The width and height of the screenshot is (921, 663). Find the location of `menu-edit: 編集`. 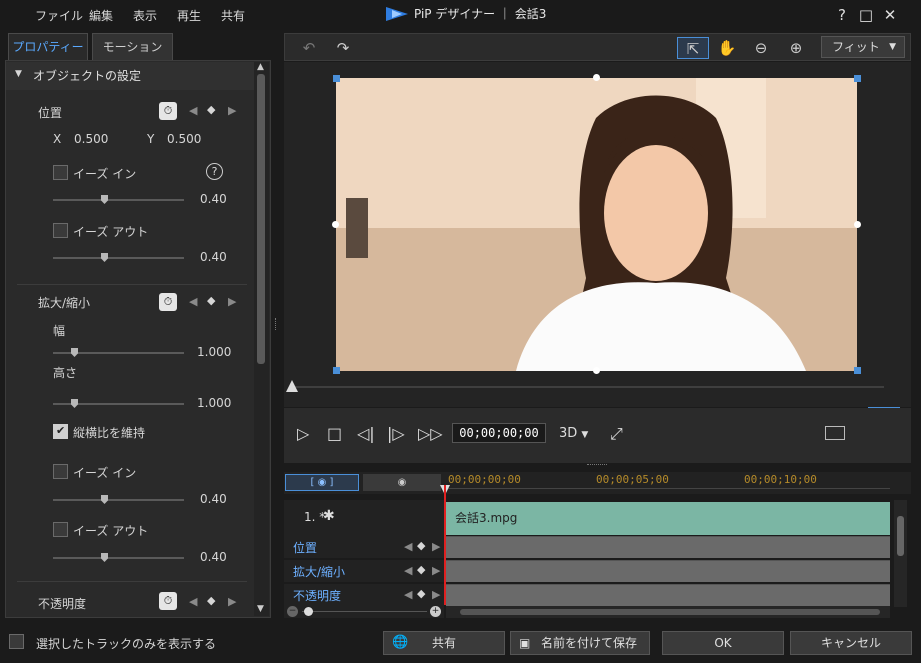

menu-edit: 編集 is located at coordinates (101, 15).